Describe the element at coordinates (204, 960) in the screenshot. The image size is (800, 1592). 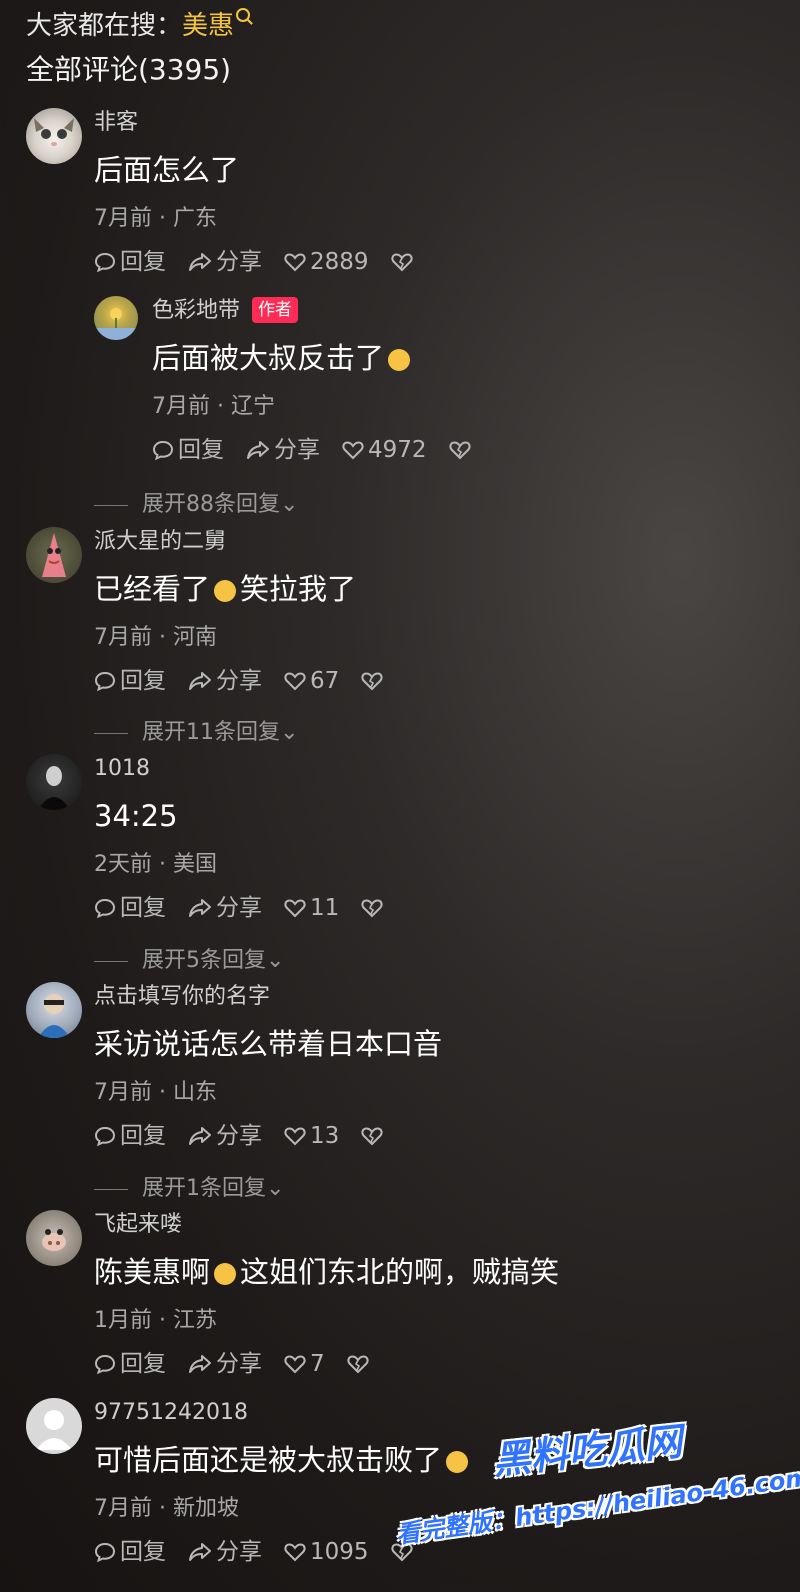
I see `expand-label: 展开5条回复` at that location.